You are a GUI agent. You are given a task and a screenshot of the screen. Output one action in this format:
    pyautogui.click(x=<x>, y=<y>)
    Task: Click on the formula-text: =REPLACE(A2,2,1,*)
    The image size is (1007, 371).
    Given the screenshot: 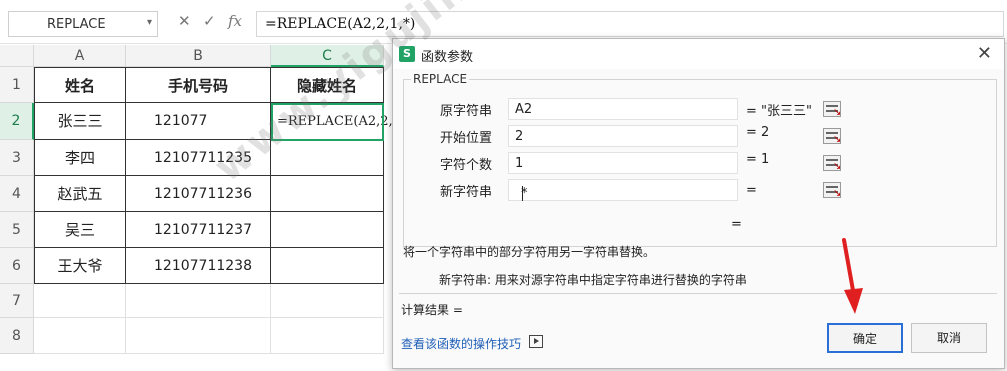 What is the action you would take?
    pyautogui.click(x=340, y=24)
    